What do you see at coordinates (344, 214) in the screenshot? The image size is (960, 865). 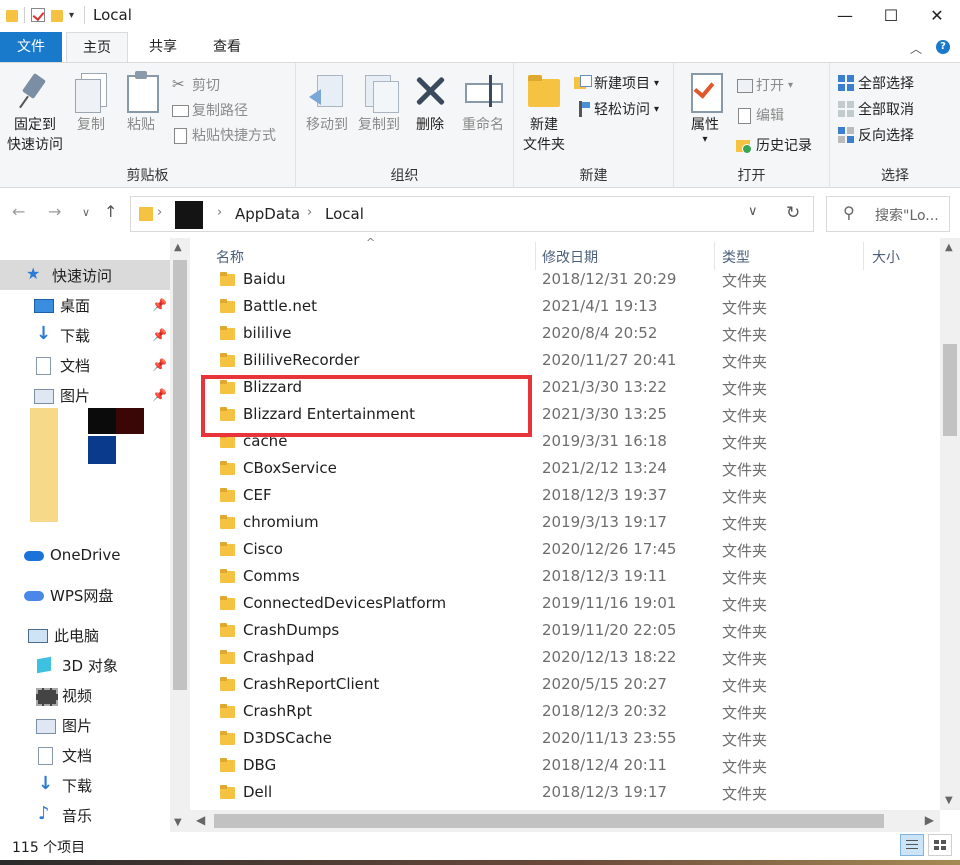 I see `breadcrumb-local: Local` at bounding box center [344, 214].